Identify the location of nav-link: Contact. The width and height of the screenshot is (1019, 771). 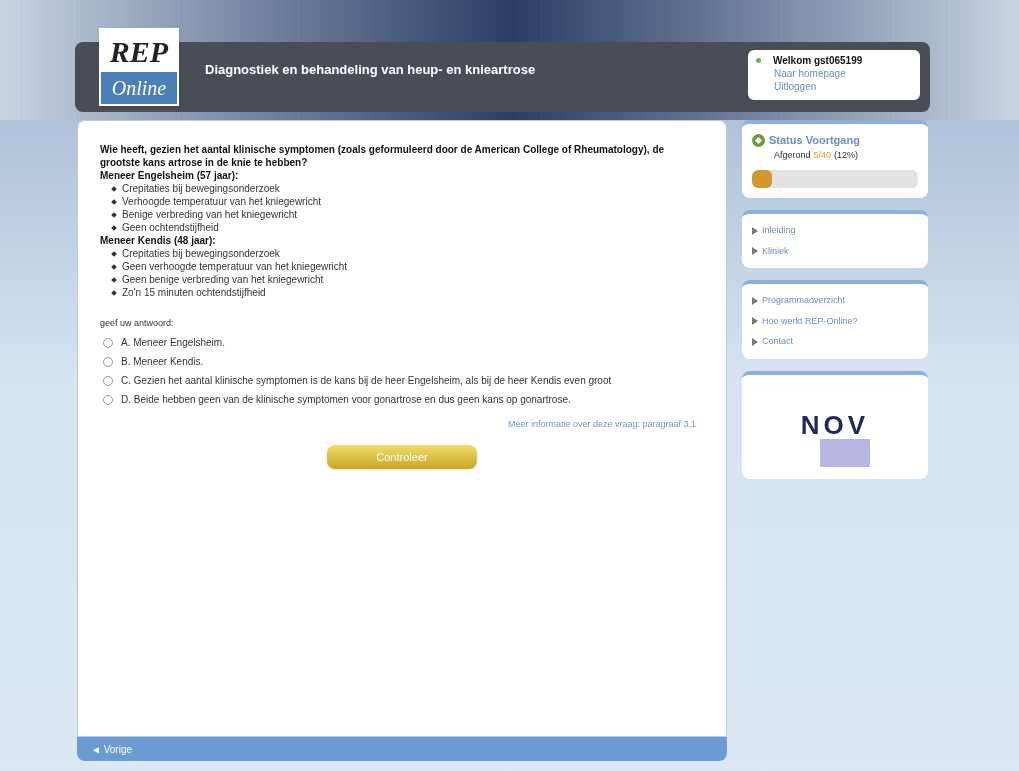
(773, 342).